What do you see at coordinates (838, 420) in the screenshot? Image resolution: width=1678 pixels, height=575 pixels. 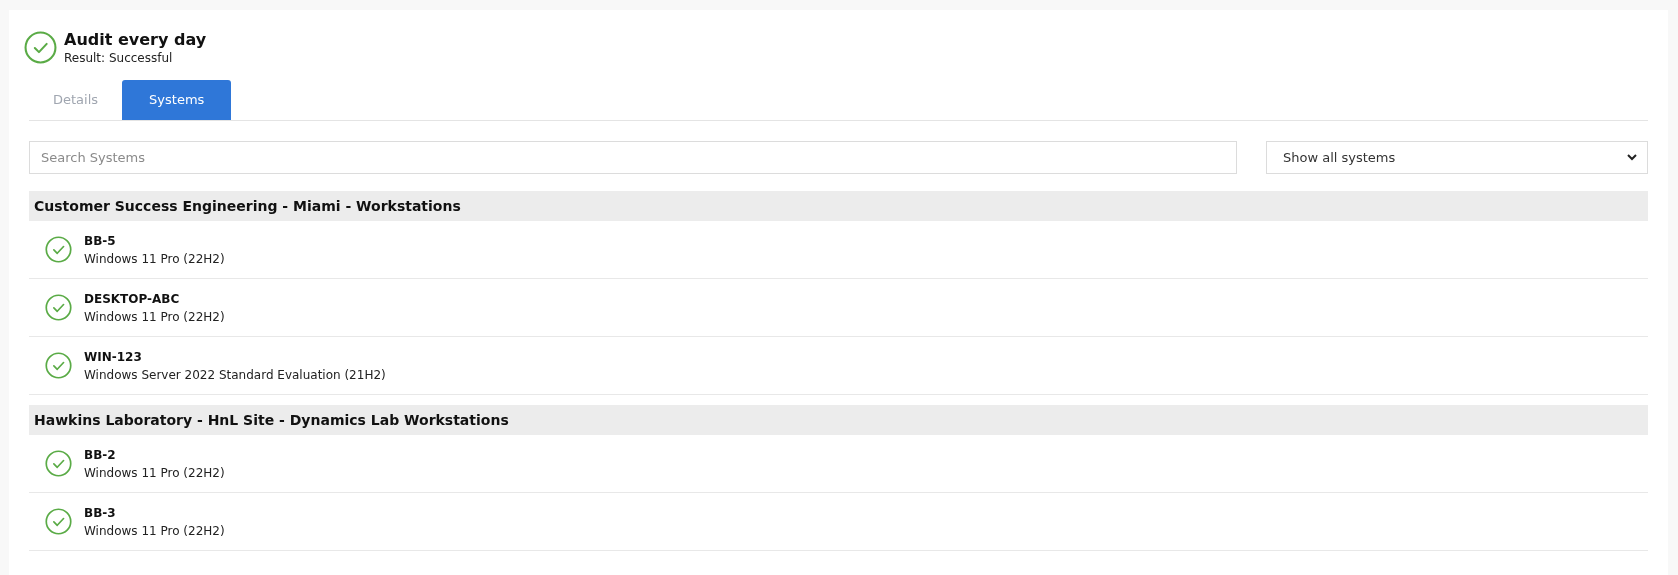 I see `group-header: Hawkins Laboratory - HnL Site - Dynamics Lab Workstations` at bounding box center [838, 420].